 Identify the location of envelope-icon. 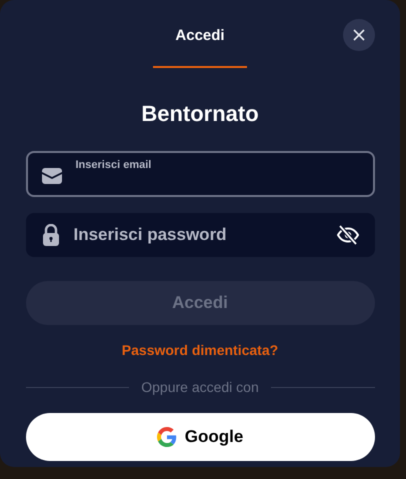
(52, 176).